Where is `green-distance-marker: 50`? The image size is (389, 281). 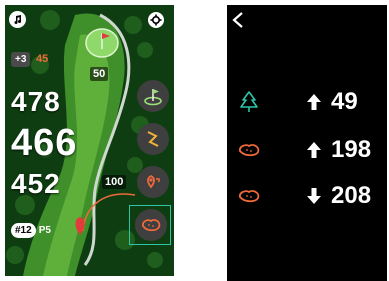 green-distance-marker: 50 is located at coordinates (99, 74).